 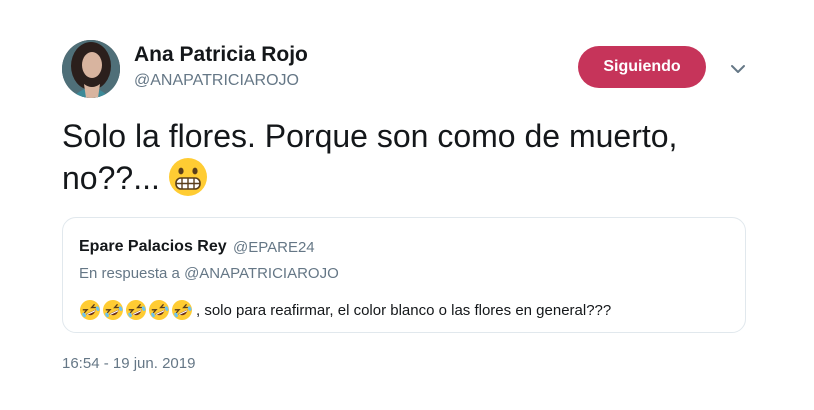 I want to click on avatar, so click(x=91, y=69).